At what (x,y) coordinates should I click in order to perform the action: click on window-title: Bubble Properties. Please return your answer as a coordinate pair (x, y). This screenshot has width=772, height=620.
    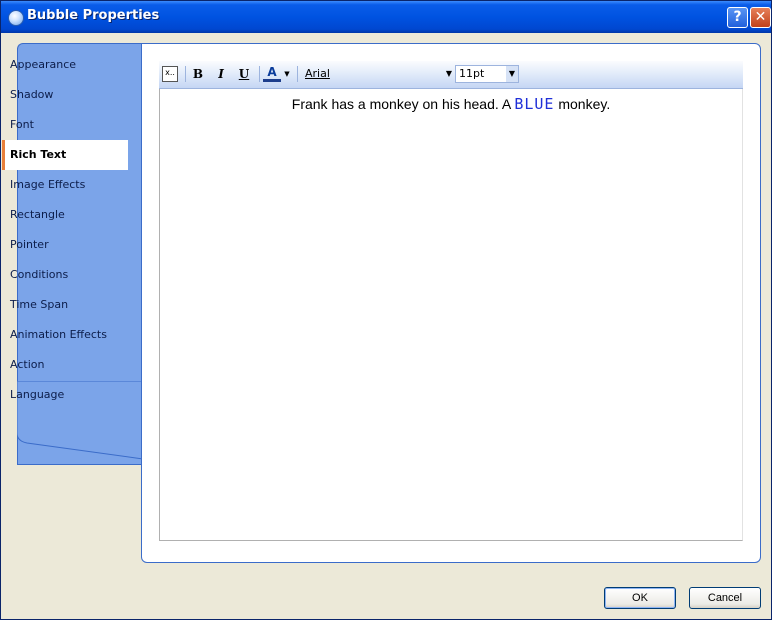
    Looking at the image, I should click on (93, 15).